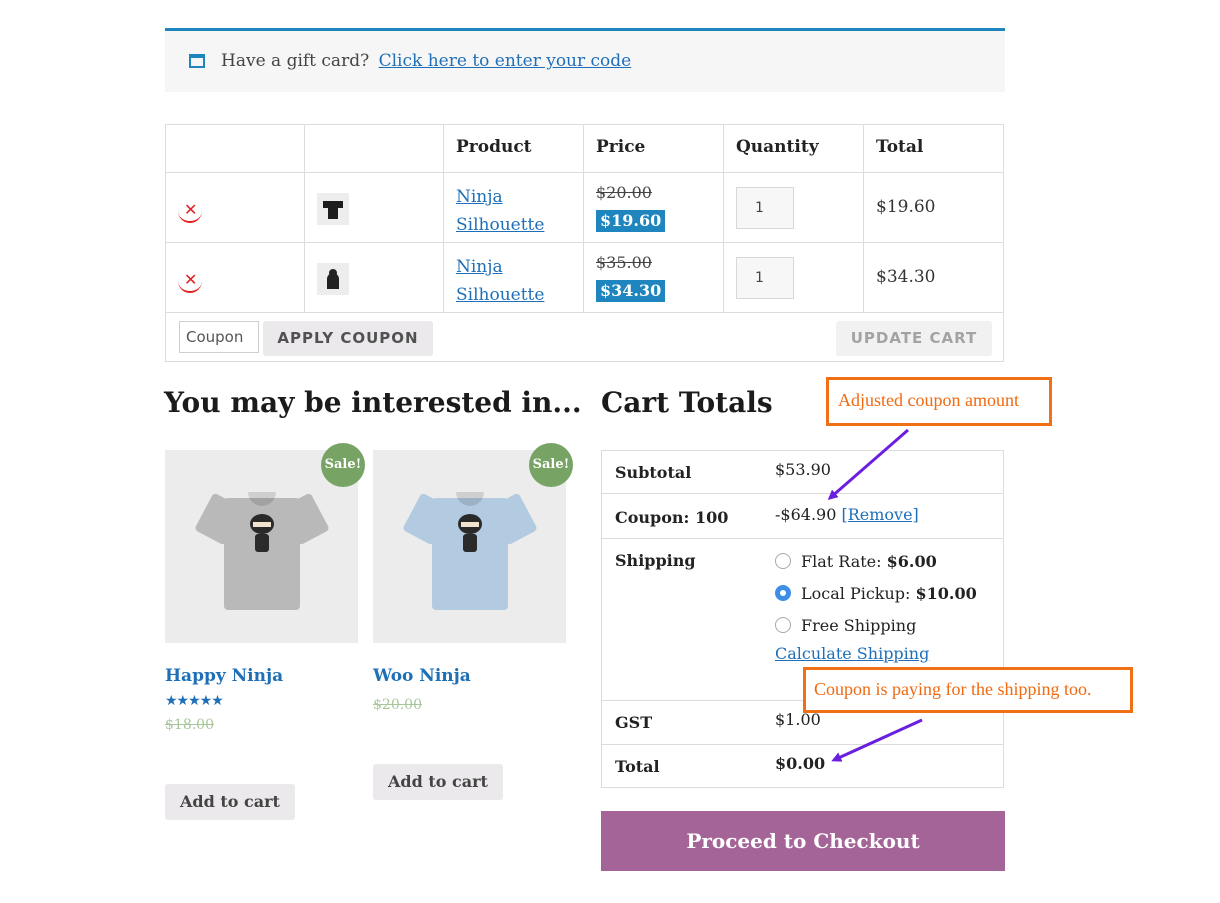  Describe the element at coordinates (631, 221) in the screenshot. I see `sale-price: $19.60` at that location.